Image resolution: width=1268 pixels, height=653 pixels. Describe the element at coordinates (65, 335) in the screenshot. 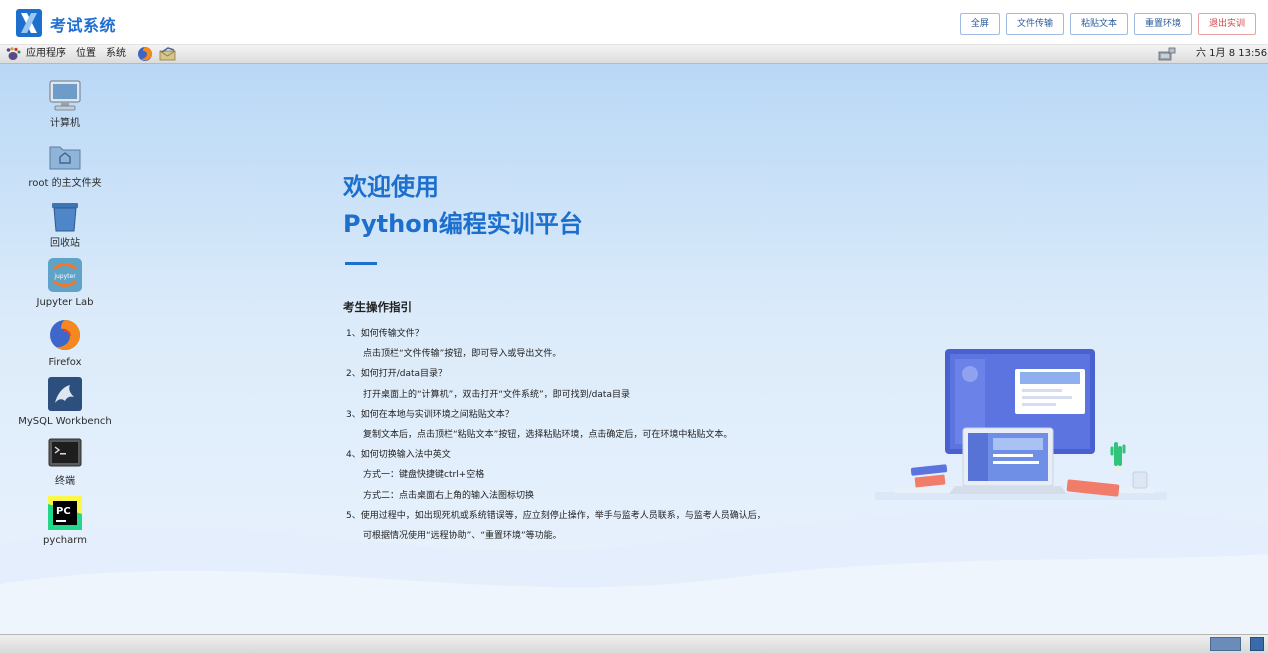

I see `firefox-icon` at that location.